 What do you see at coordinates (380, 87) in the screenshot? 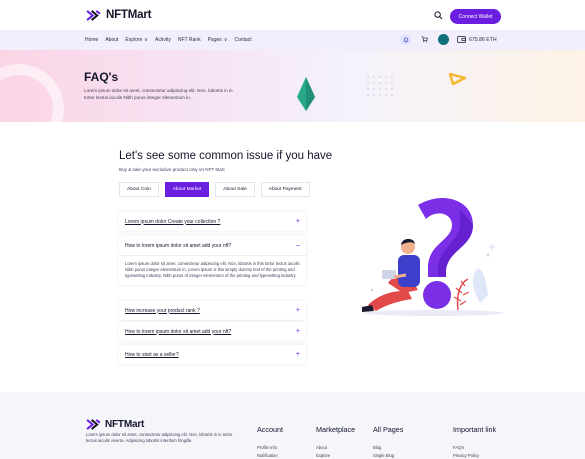
I see `hero-dot-grid` at bounding box center [380, 87].